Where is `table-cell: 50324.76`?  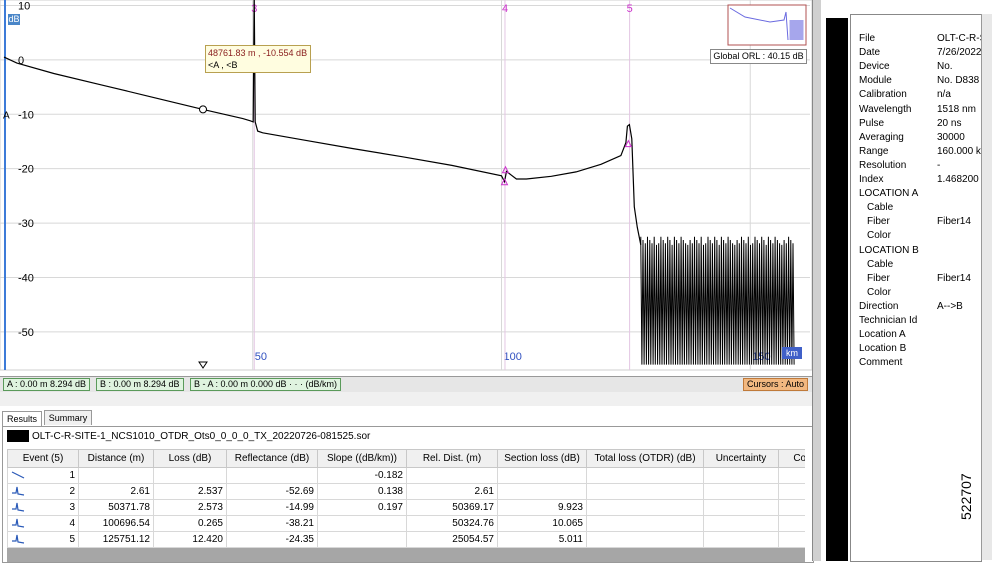
table-cell: 50324.76 is located at coordinates (452, 523).